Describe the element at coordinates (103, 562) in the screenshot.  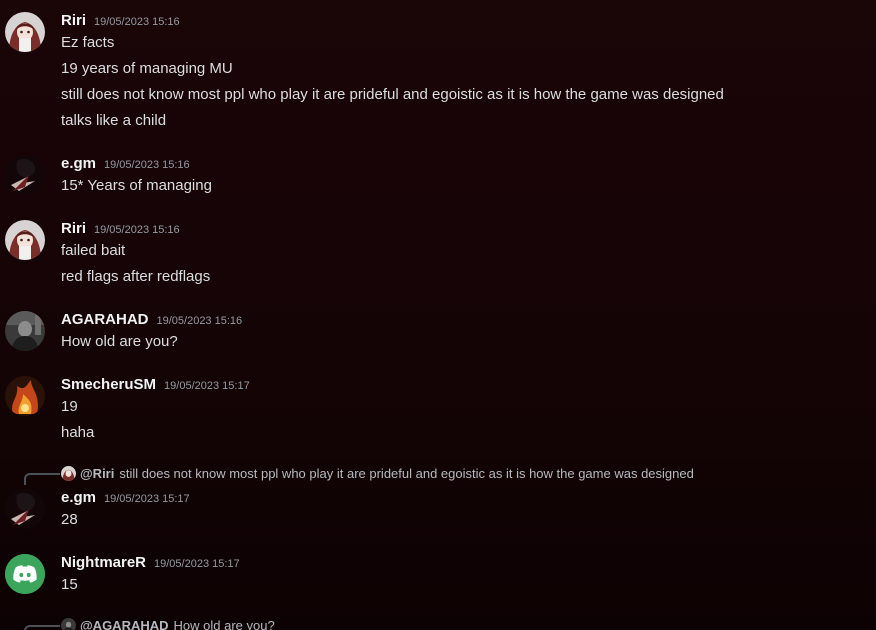
I see `author-name: NightmareR` at that location.